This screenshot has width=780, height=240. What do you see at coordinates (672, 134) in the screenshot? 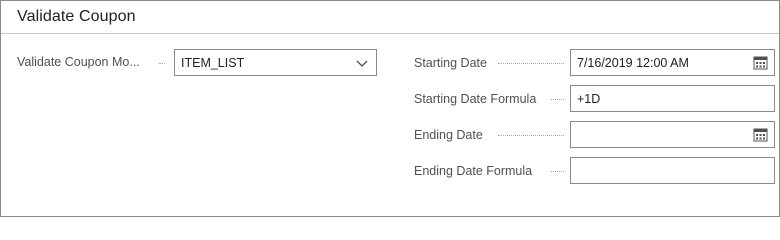
I see `ending-date-field` at bounding box center [672, 134].